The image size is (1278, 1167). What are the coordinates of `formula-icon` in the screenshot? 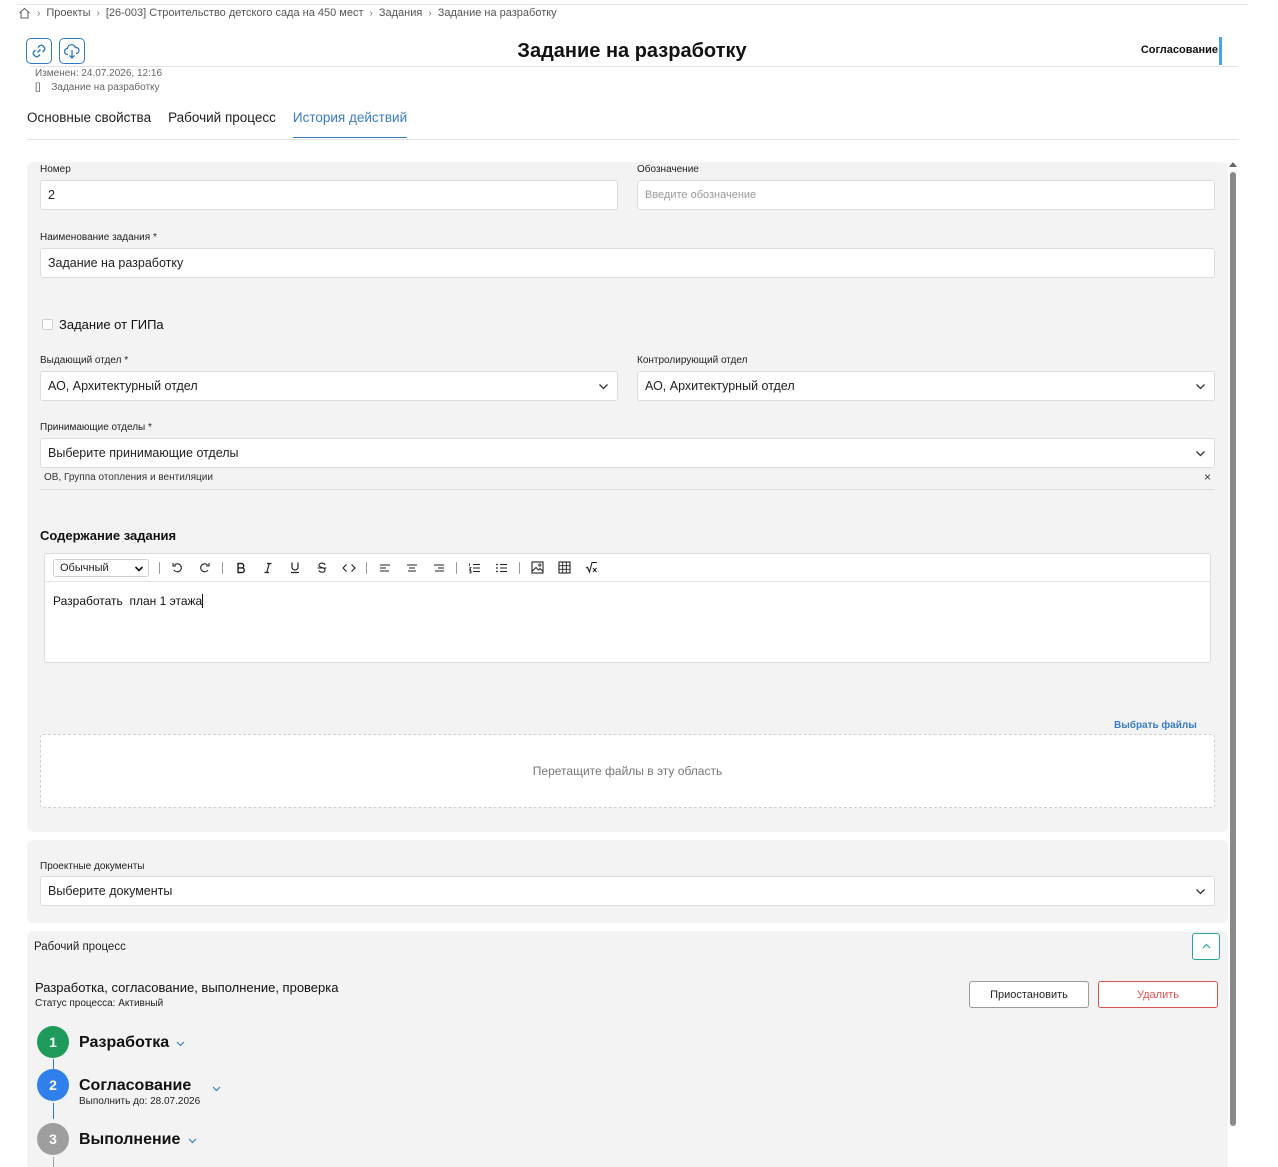 It's located at (591, 567).